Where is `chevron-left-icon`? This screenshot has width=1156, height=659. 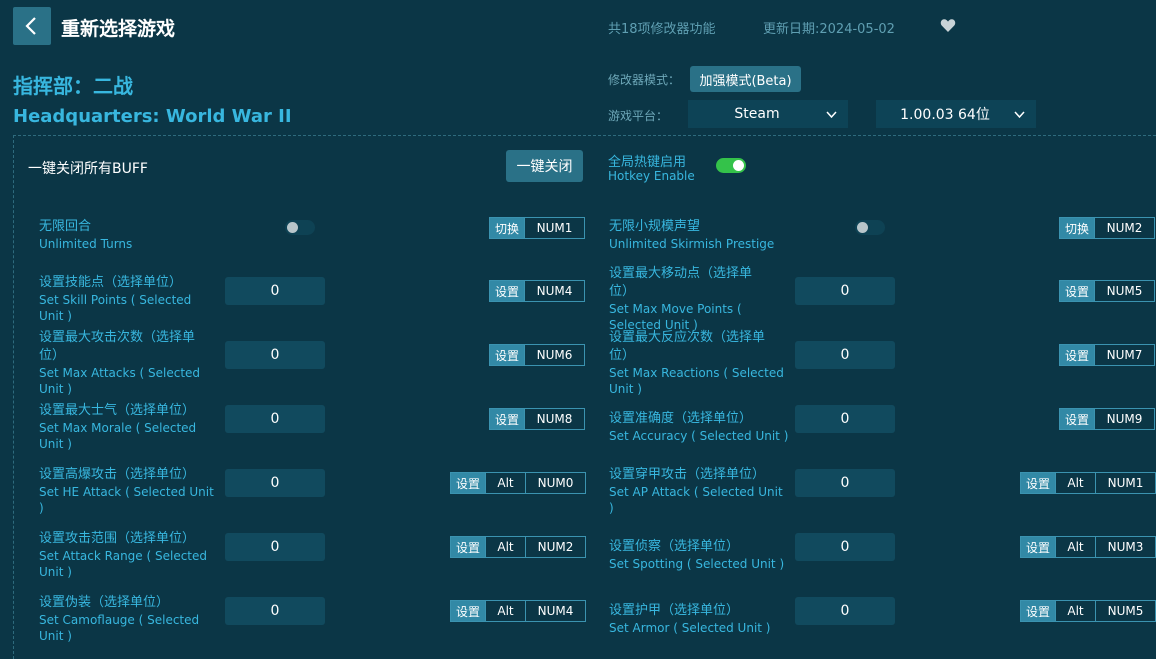 chevron-left-icon is located at coordinates (30, 26).